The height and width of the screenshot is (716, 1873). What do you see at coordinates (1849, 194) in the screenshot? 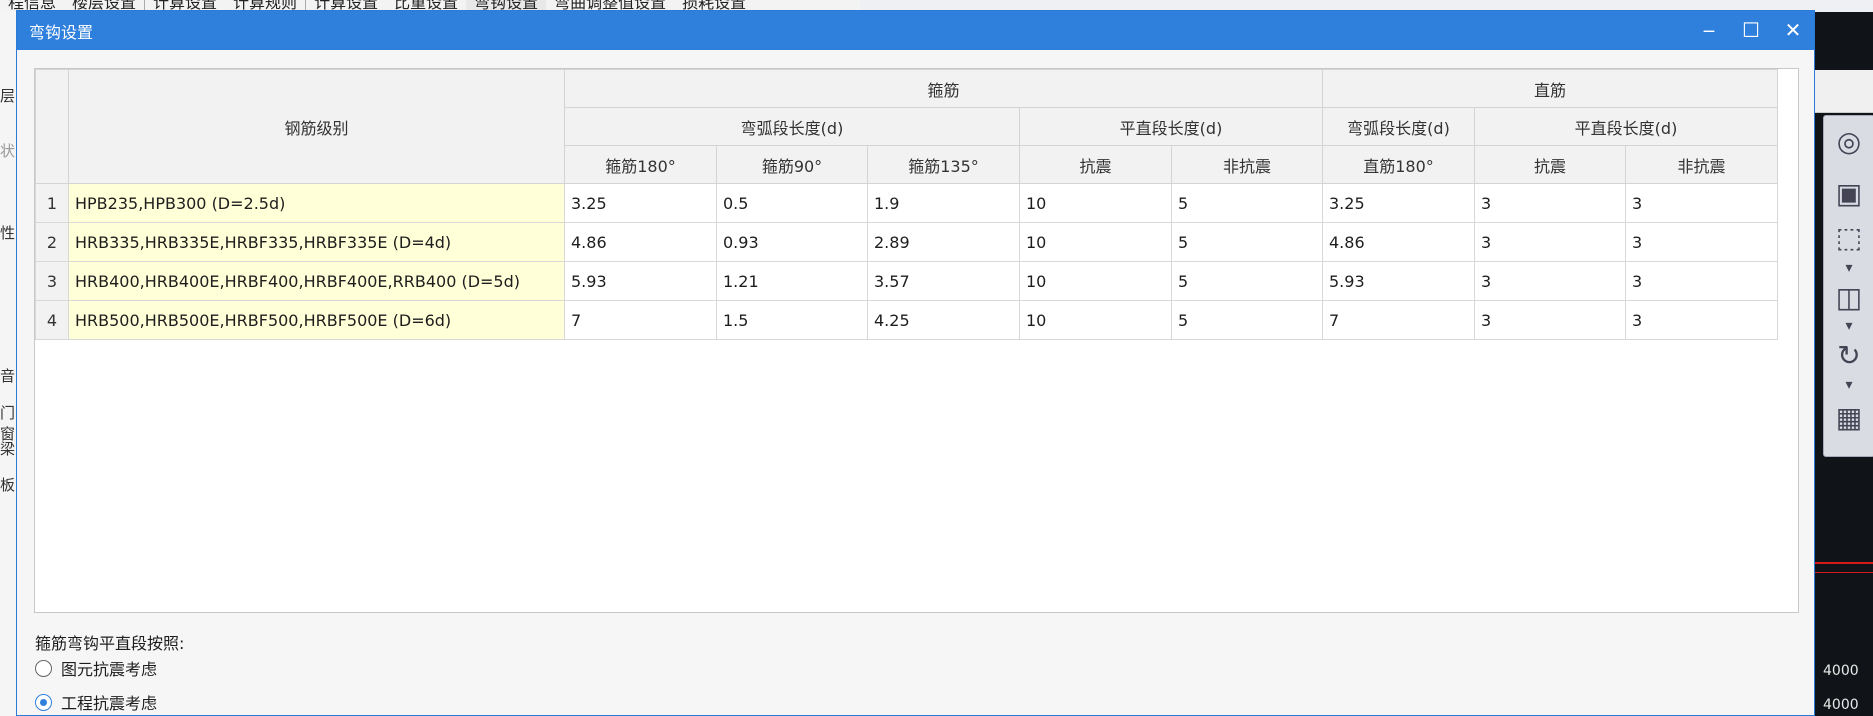
I see `3d-view-icon: ▣` at bounding box center [1849, 194].